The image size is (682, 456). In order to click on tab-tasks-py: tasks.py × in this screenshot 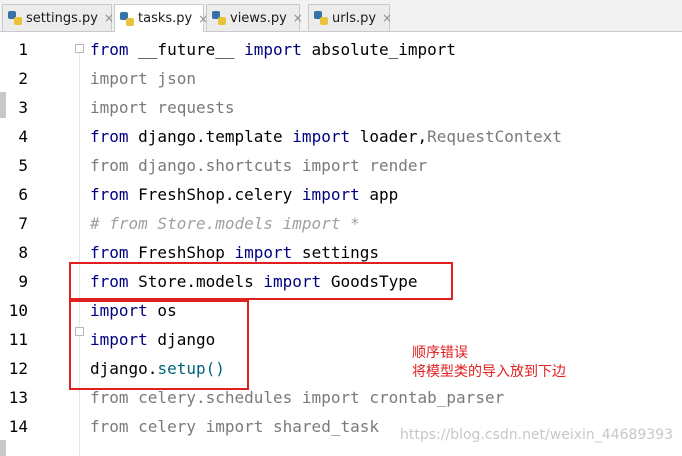, I will do `click(161, 18)`.